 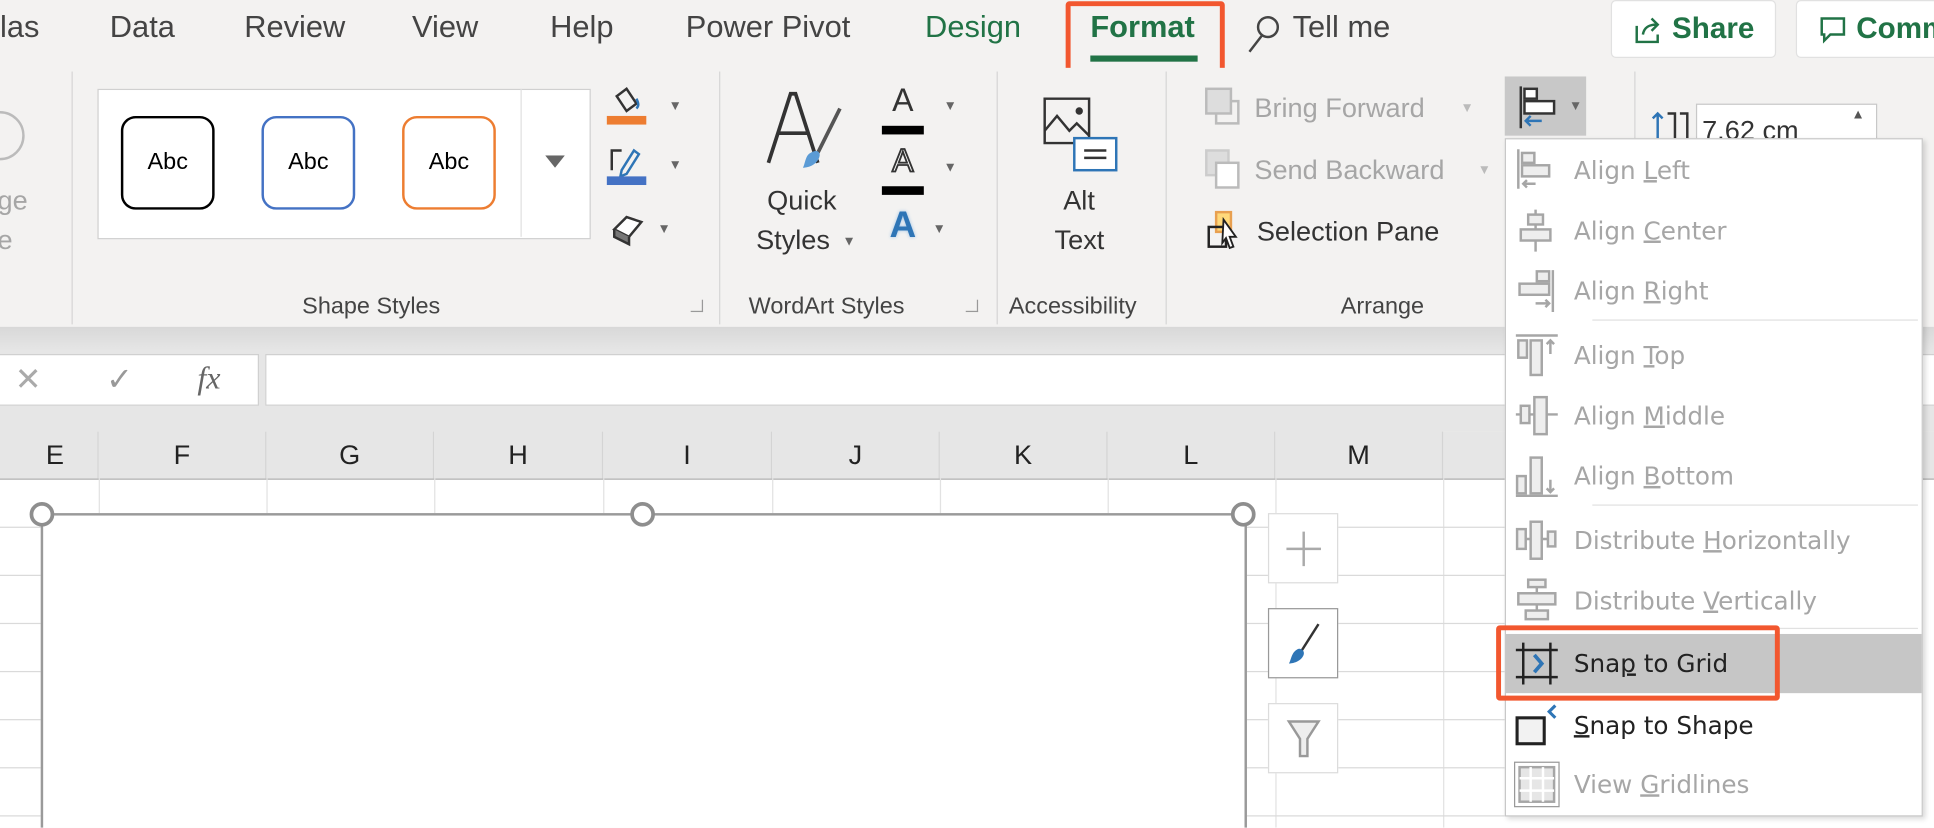 I want to click on gallery-more-button, so click(x=554, y=162).